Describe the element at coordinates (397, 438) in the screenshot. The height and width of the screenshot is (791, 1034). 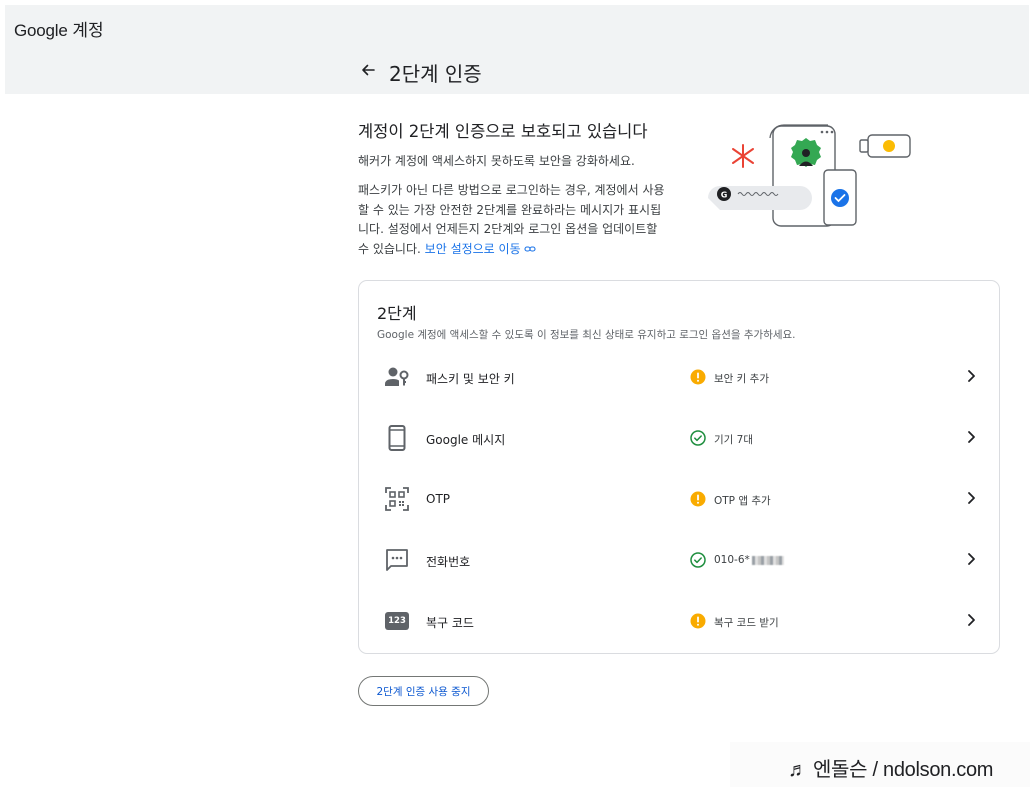
I see `phone-icon` at that location.